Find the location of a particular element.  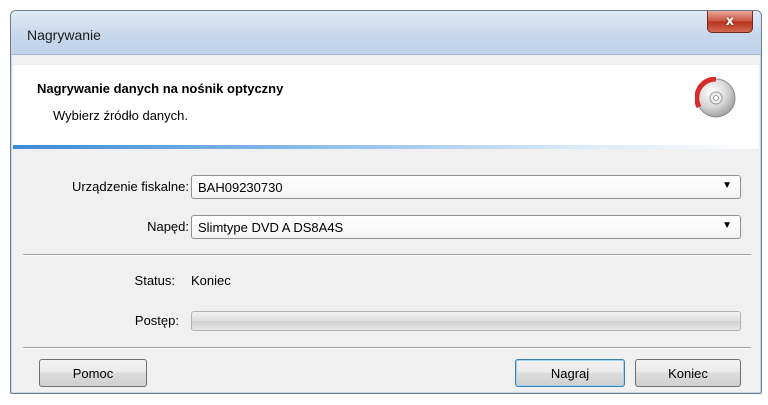

drive-select: Slimtype DVD A DS8A4S ▼ is located at coordinates (466, 227).